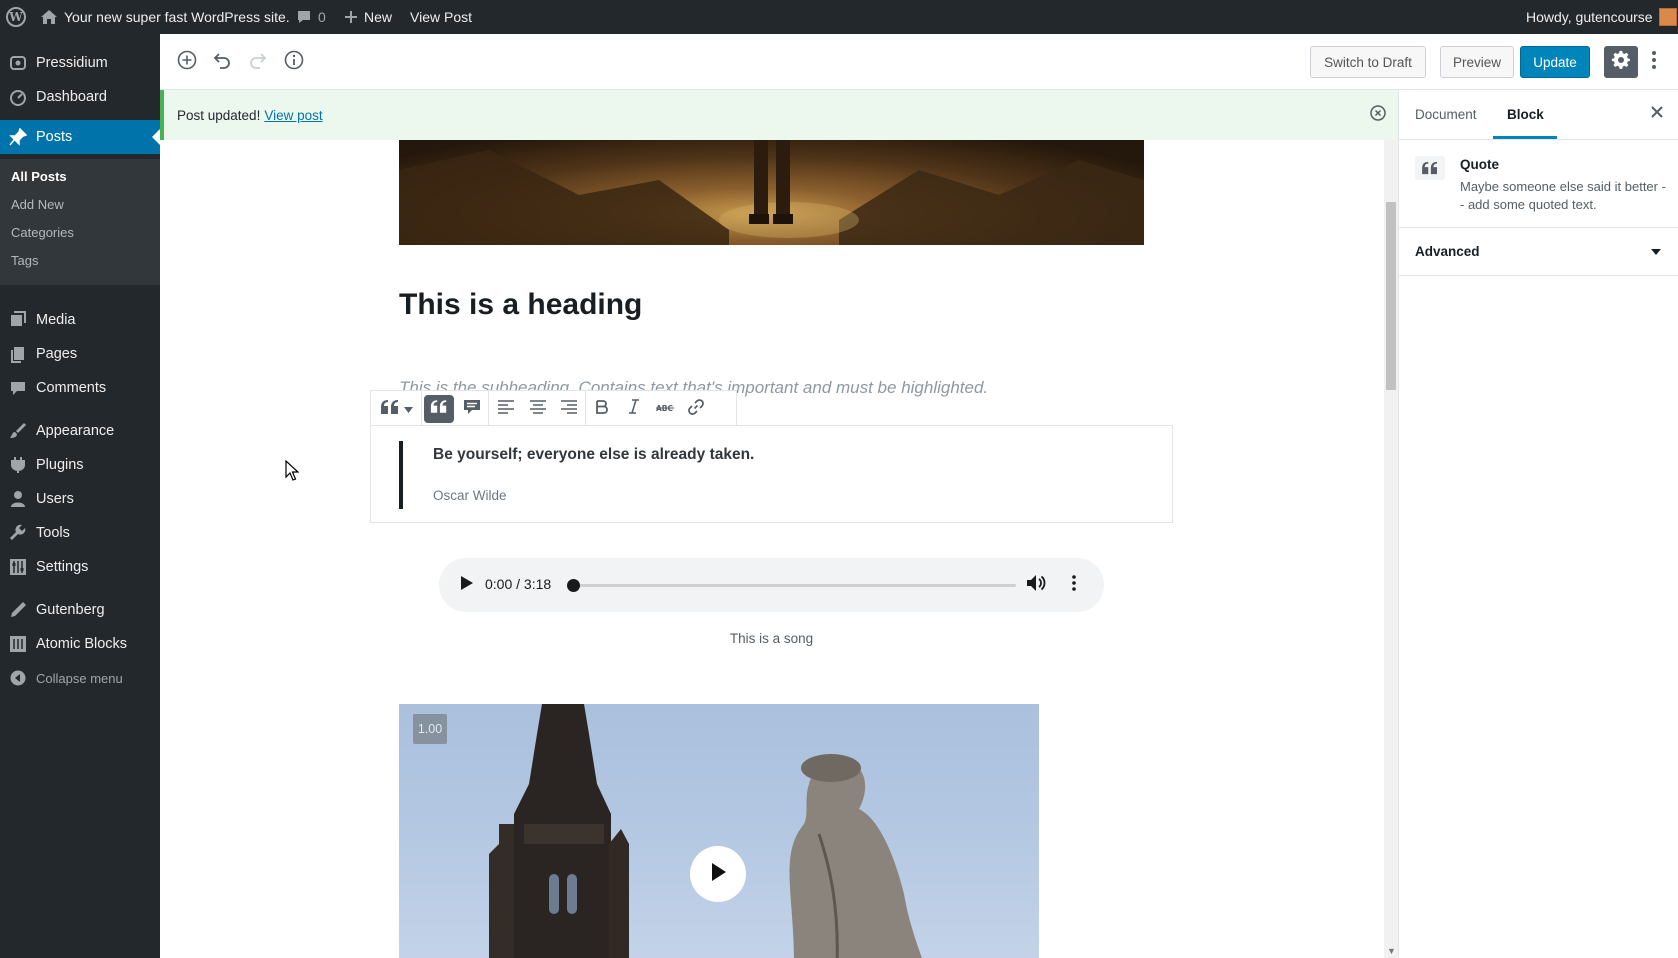 This screenshot has width=1678, height=958. I want to click on menu-item-settings: Settings, so click(80, 567).